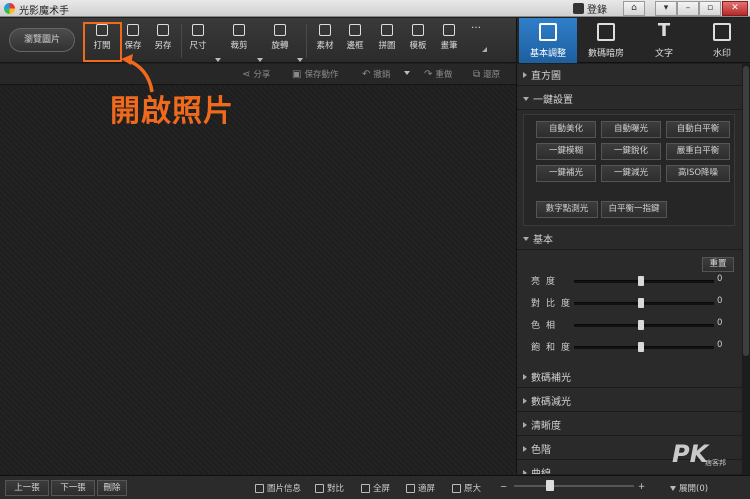  Describe the element at coordinates (574, 486) in the screenshot. I see `zoom-slider` at that location.